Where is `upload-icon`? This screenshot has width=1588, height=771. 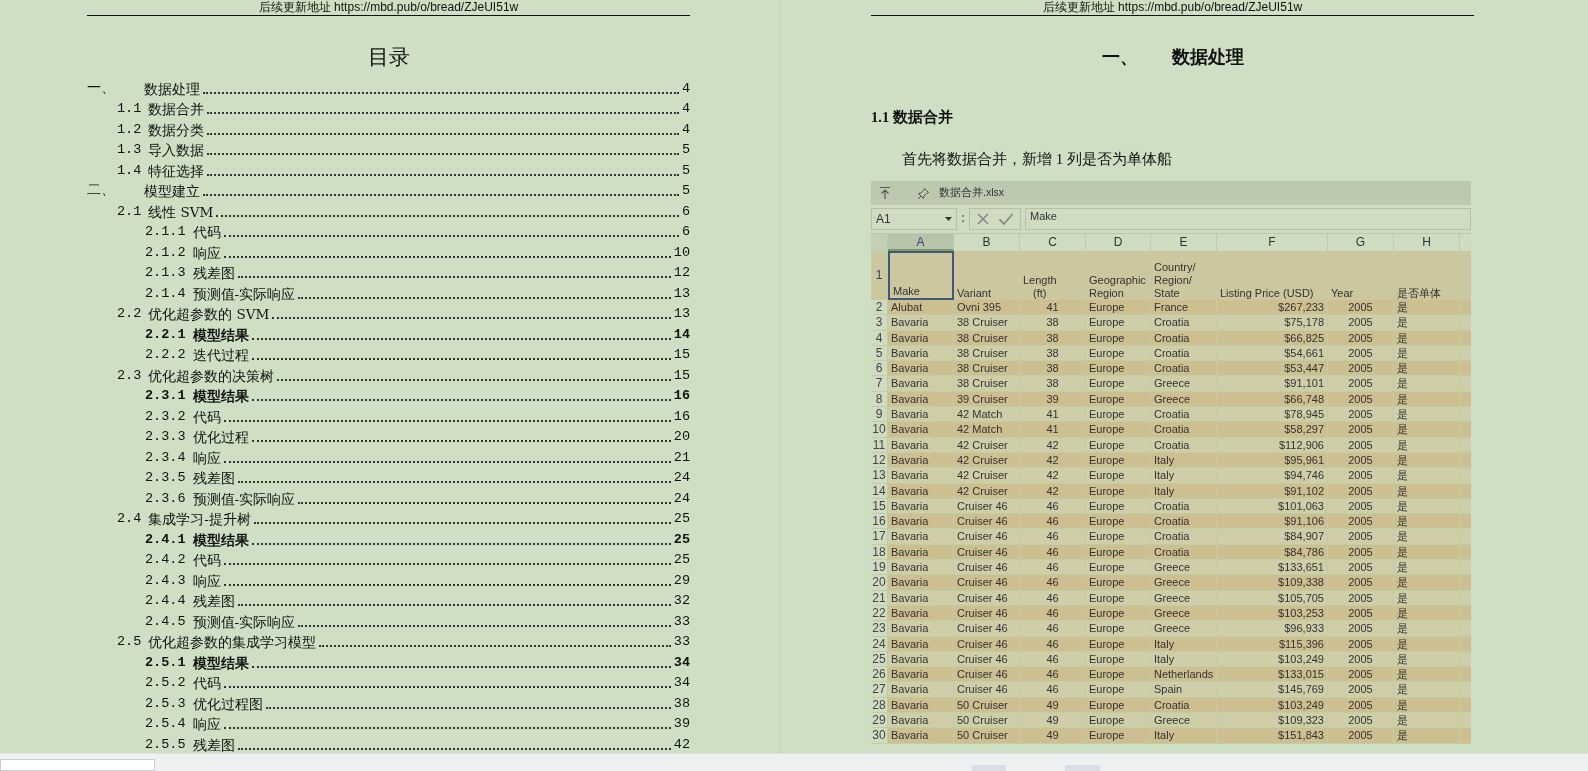
upload-icon is located at coordinates (885, 193).